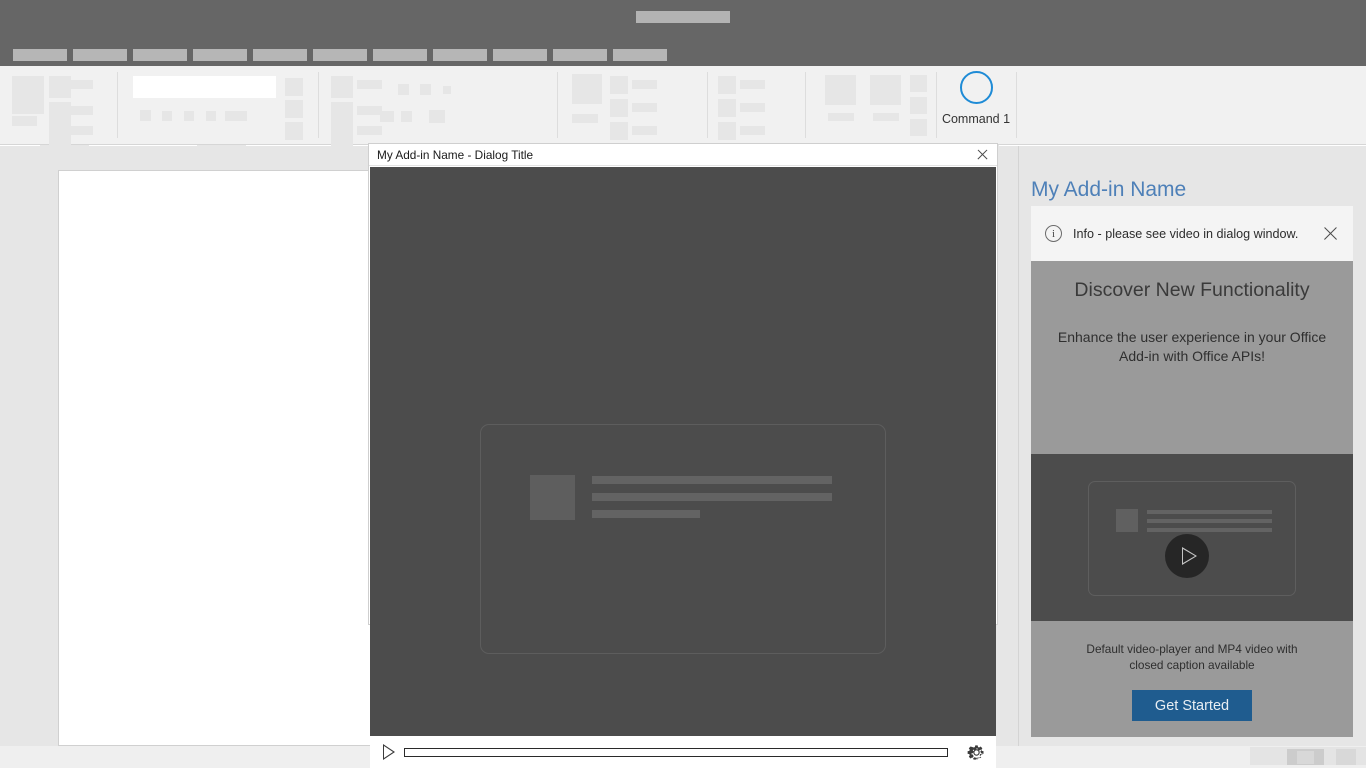 The width and height of the screenshot is (1366, 768). I want to click on command-1-button: Command 1, so click(976, 102).